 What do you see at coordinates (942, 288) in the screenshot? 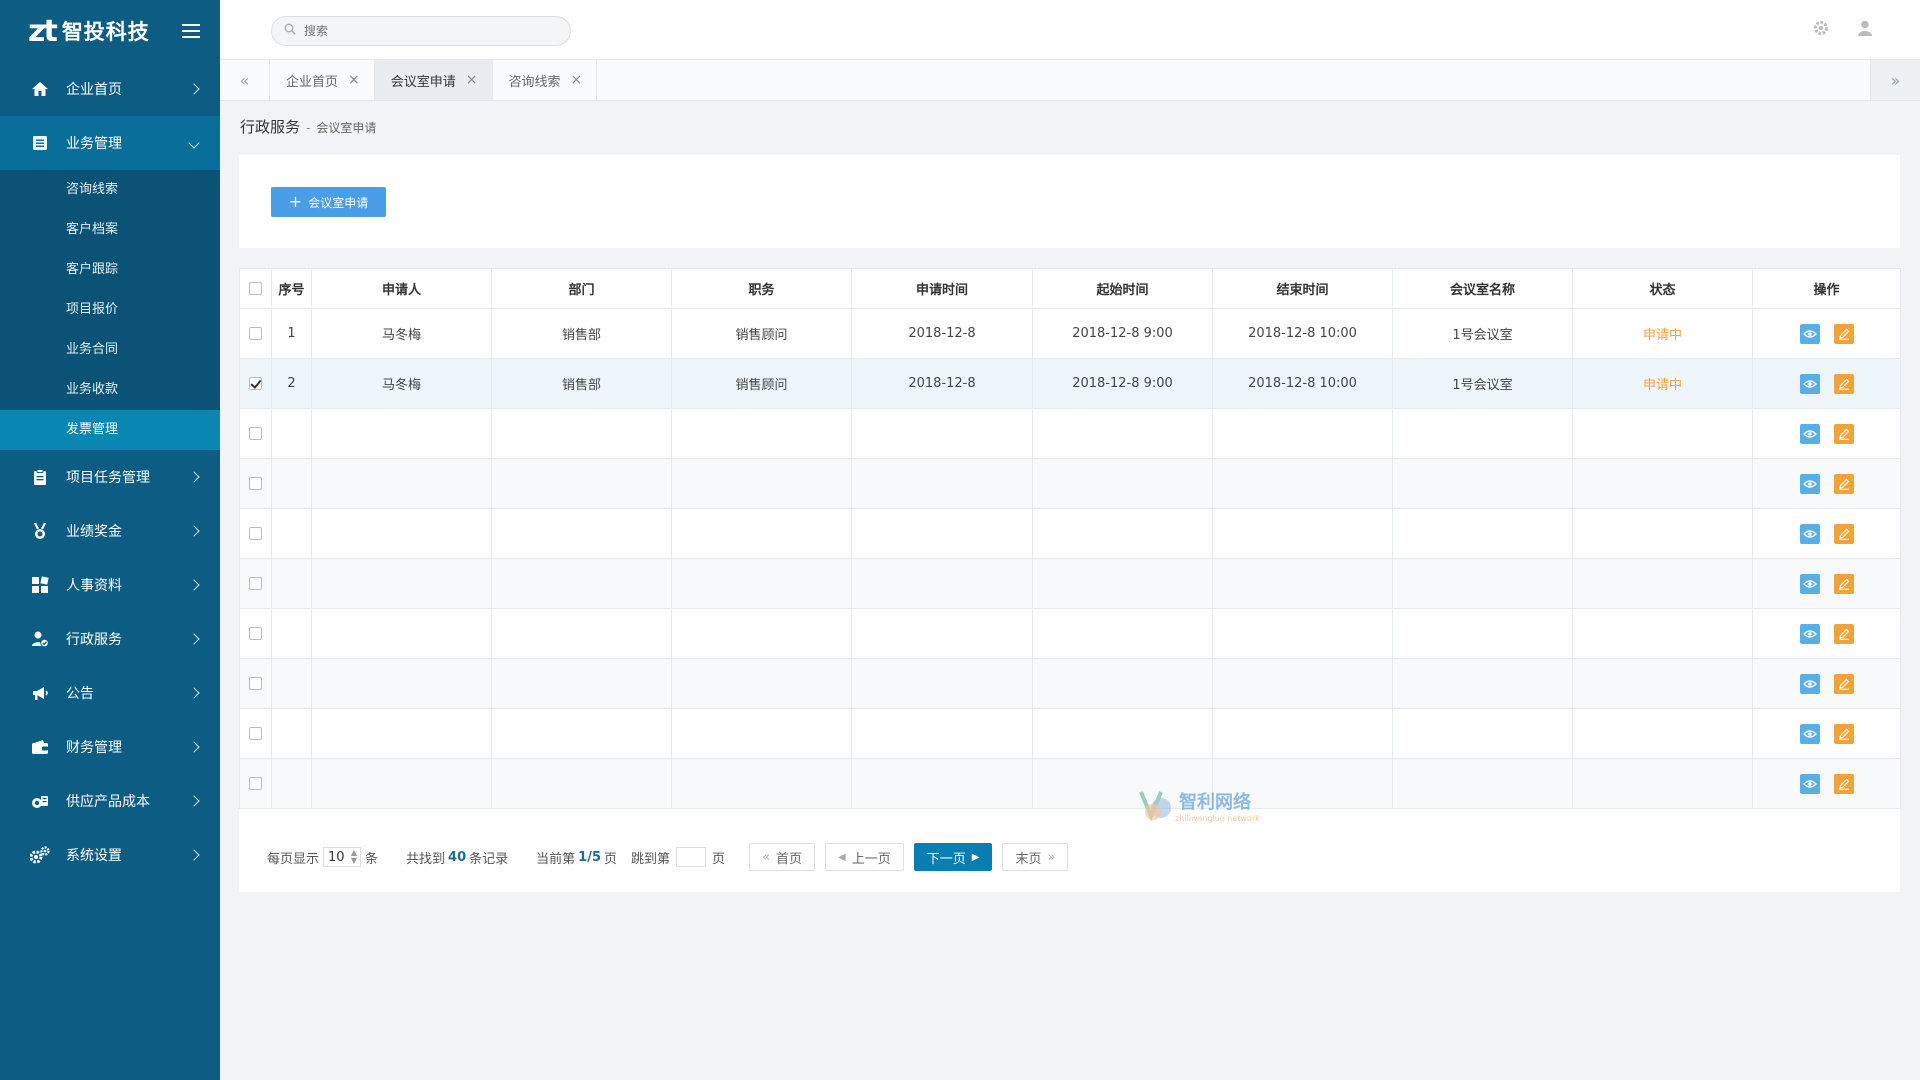
I see `column-header: 申请时间` at bounding box center [942, 288].